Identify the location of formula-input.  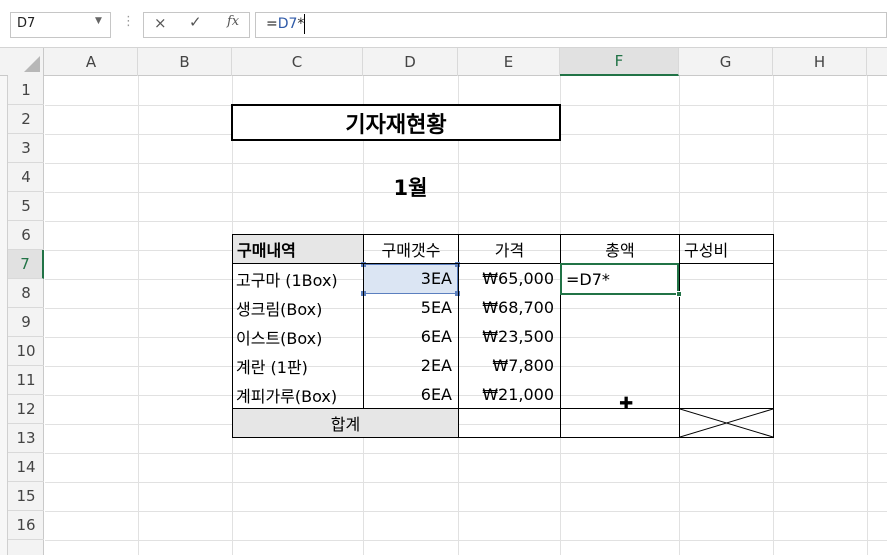
(571, 25).